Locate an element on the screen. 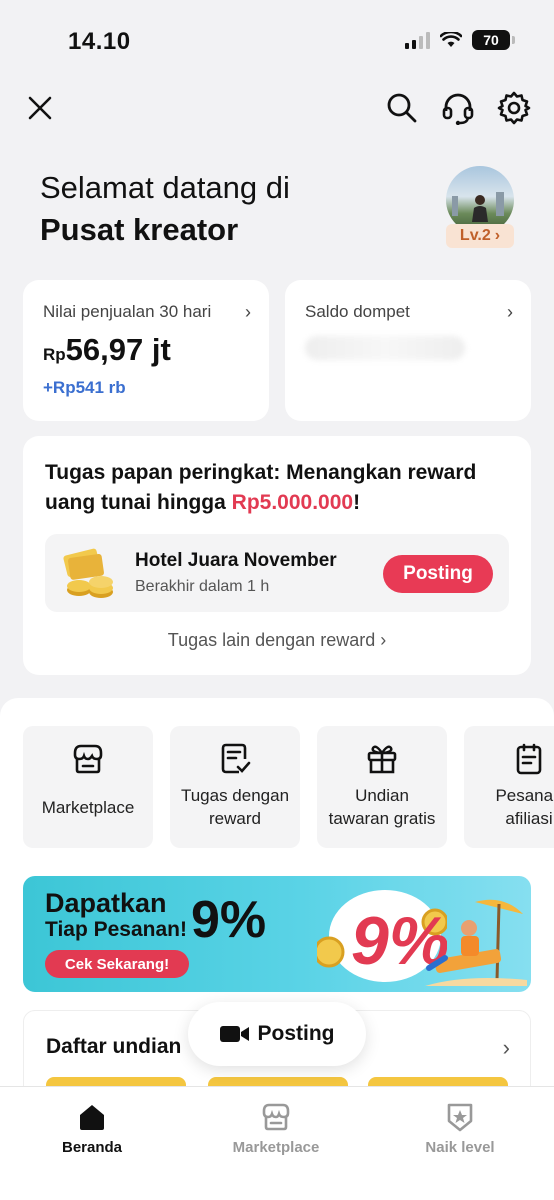 This screenshot has height=1200, width=554. more-tasks-label: Tugas lain dengan reward is located at coordinates (271, 640).